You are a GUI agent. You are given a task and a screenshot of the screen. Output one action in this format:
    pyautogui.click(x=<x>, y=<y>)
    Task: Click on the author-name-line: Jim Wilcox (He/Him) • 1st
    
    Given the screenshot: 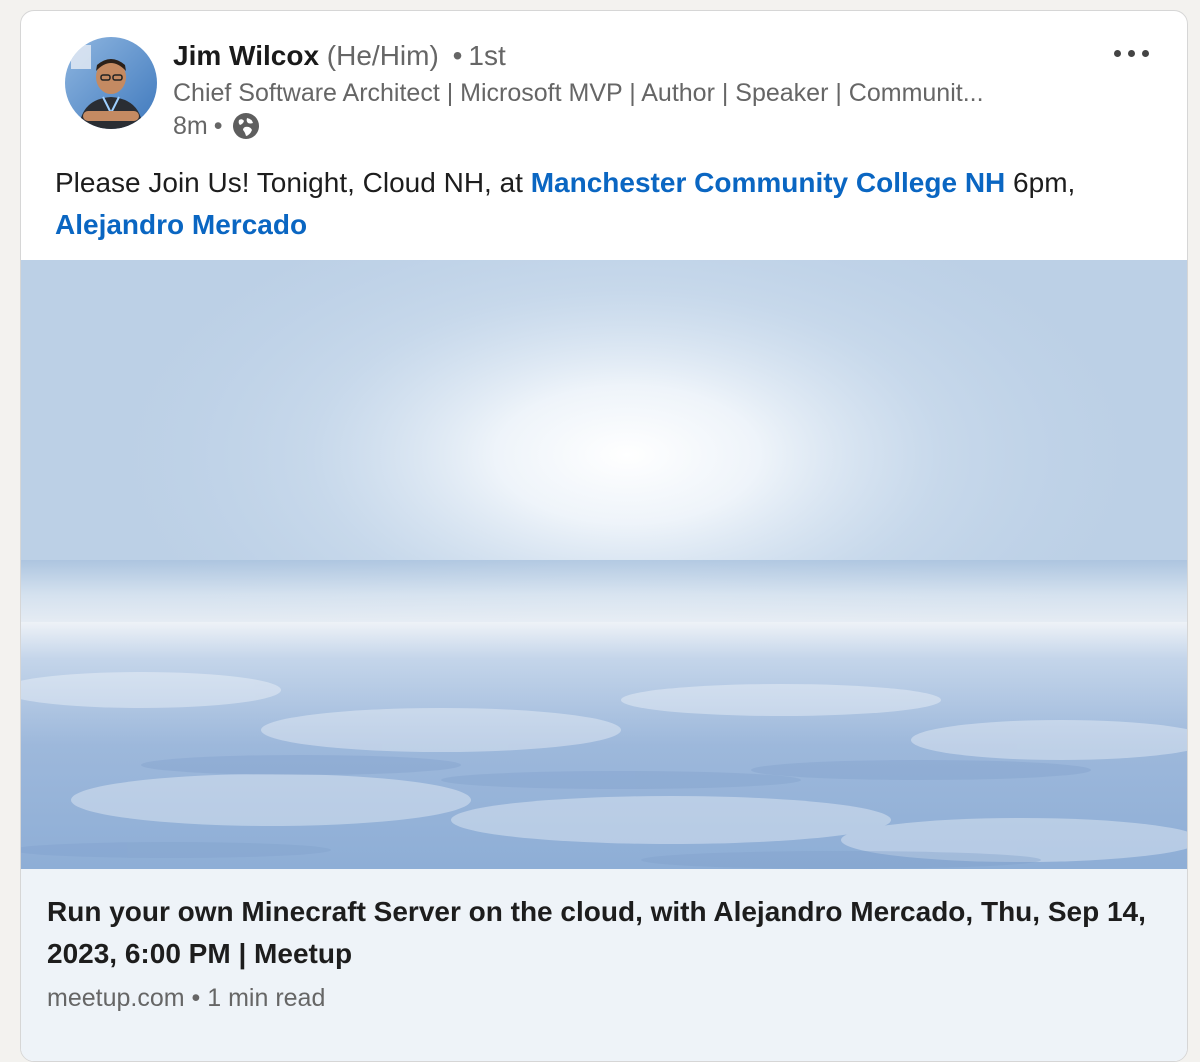 What is the action you would take?
    pyautogui.click(x=339, y=56)
    